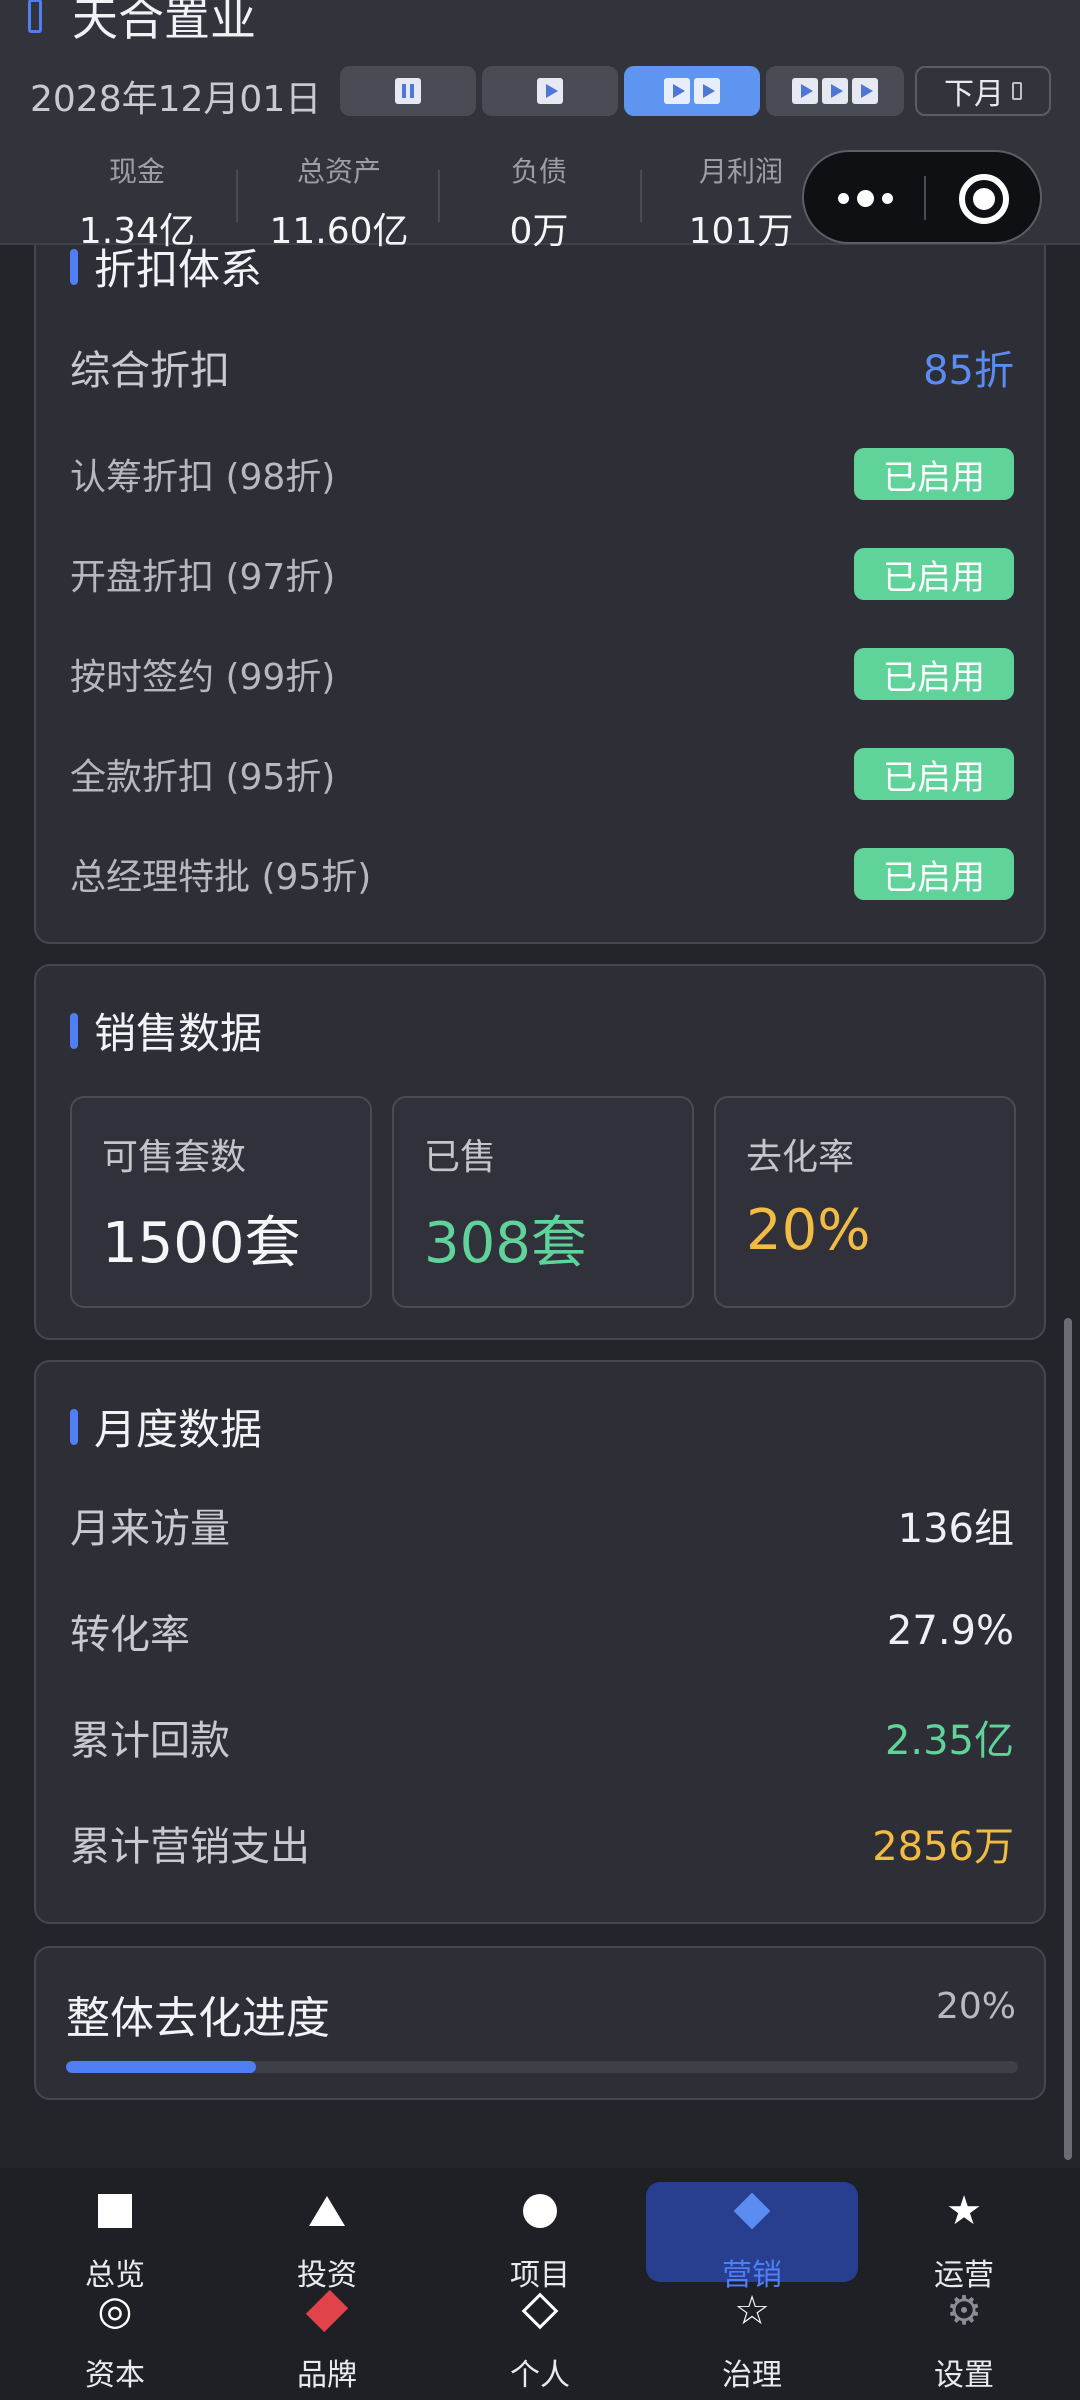 This screenshot has width=1080, height=2400. I want to click on nav-personal: 个人, so click(540, 2340).